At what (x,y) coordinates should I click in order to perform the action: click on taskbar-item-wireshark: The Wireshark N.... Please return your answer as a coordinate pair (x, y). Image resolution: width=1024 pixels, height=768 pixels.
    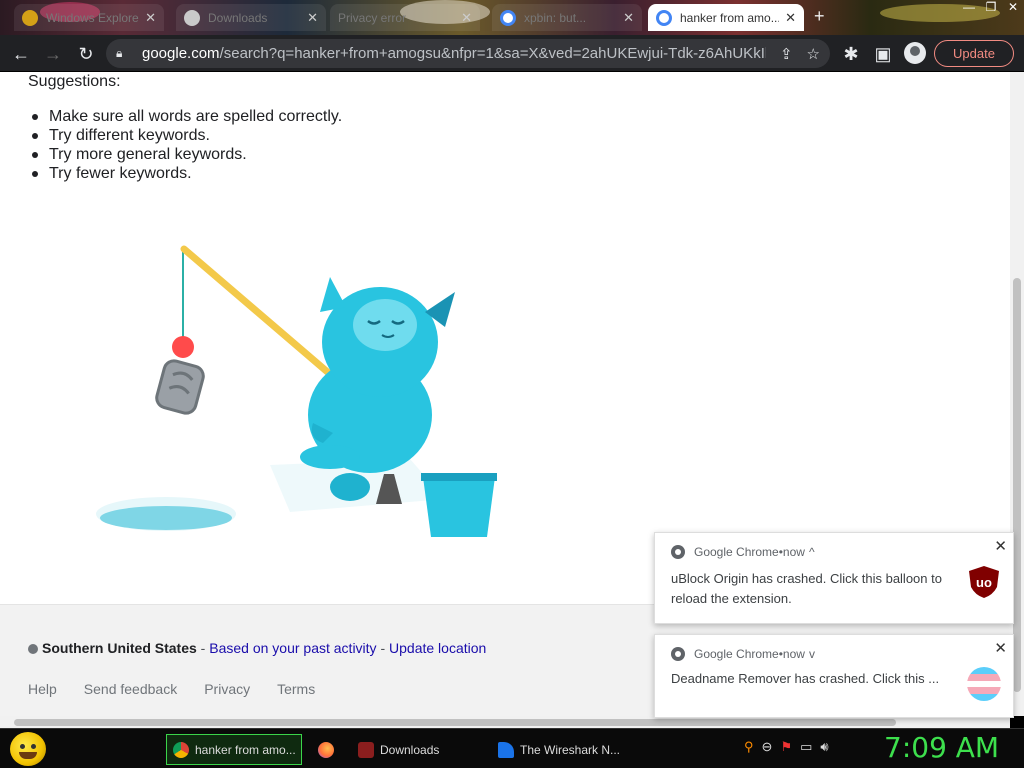
    Looking at the image, I should click on (559, 749).